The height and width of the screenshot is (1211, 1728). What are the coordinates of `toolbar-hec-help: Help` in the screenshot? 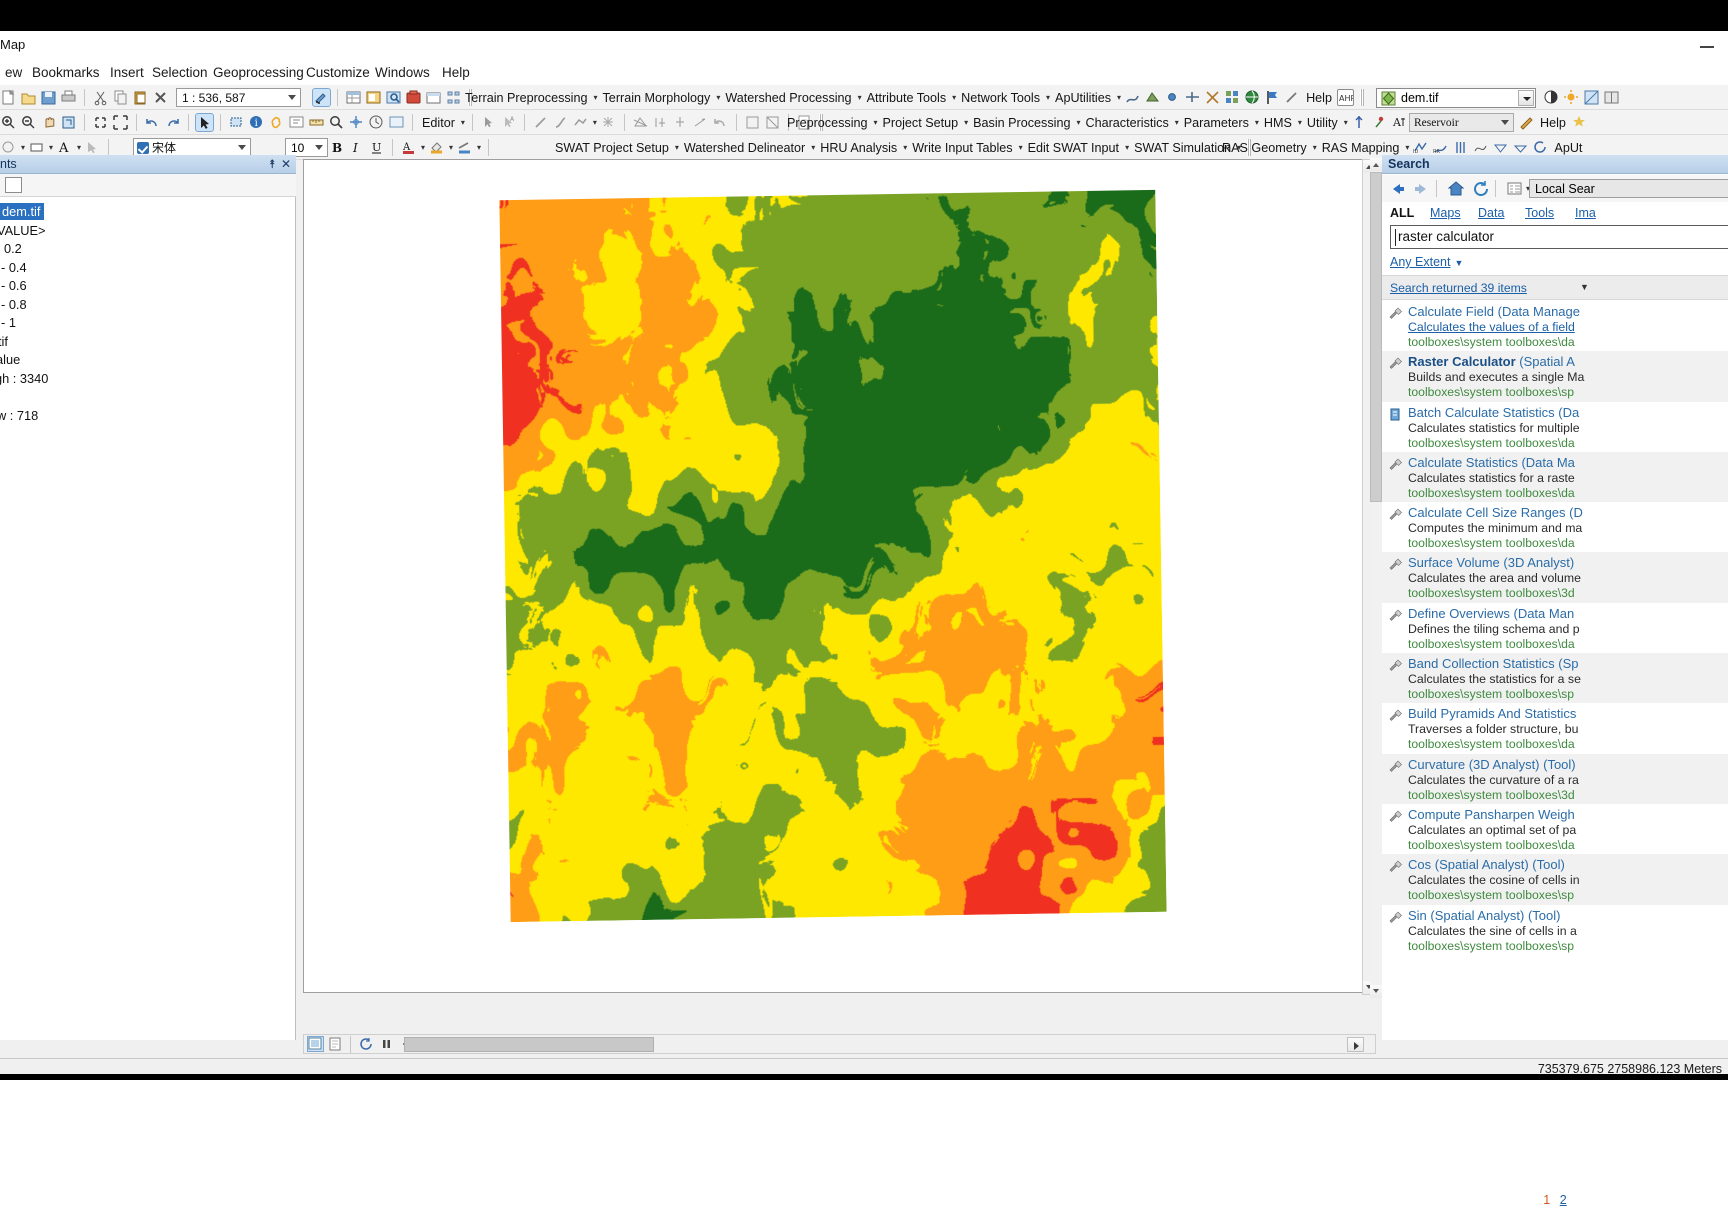 It's located at (1553, 123).